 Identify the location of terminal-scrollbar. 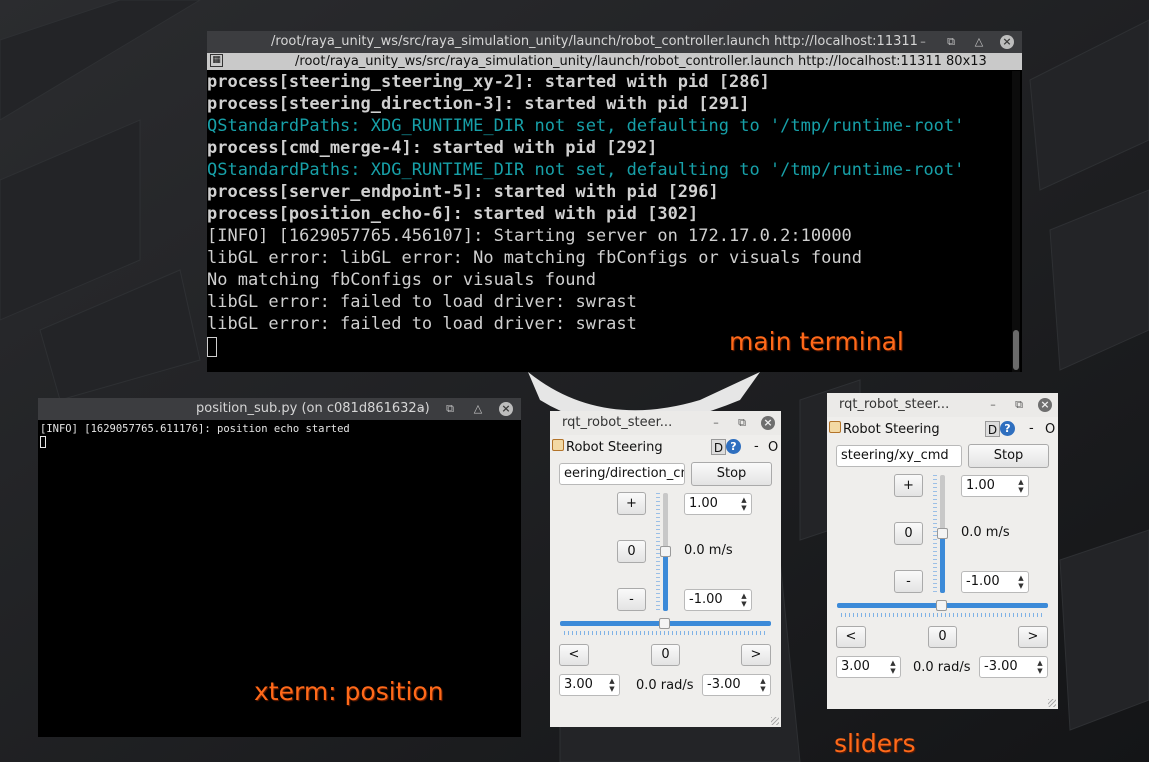
(1016, 221).